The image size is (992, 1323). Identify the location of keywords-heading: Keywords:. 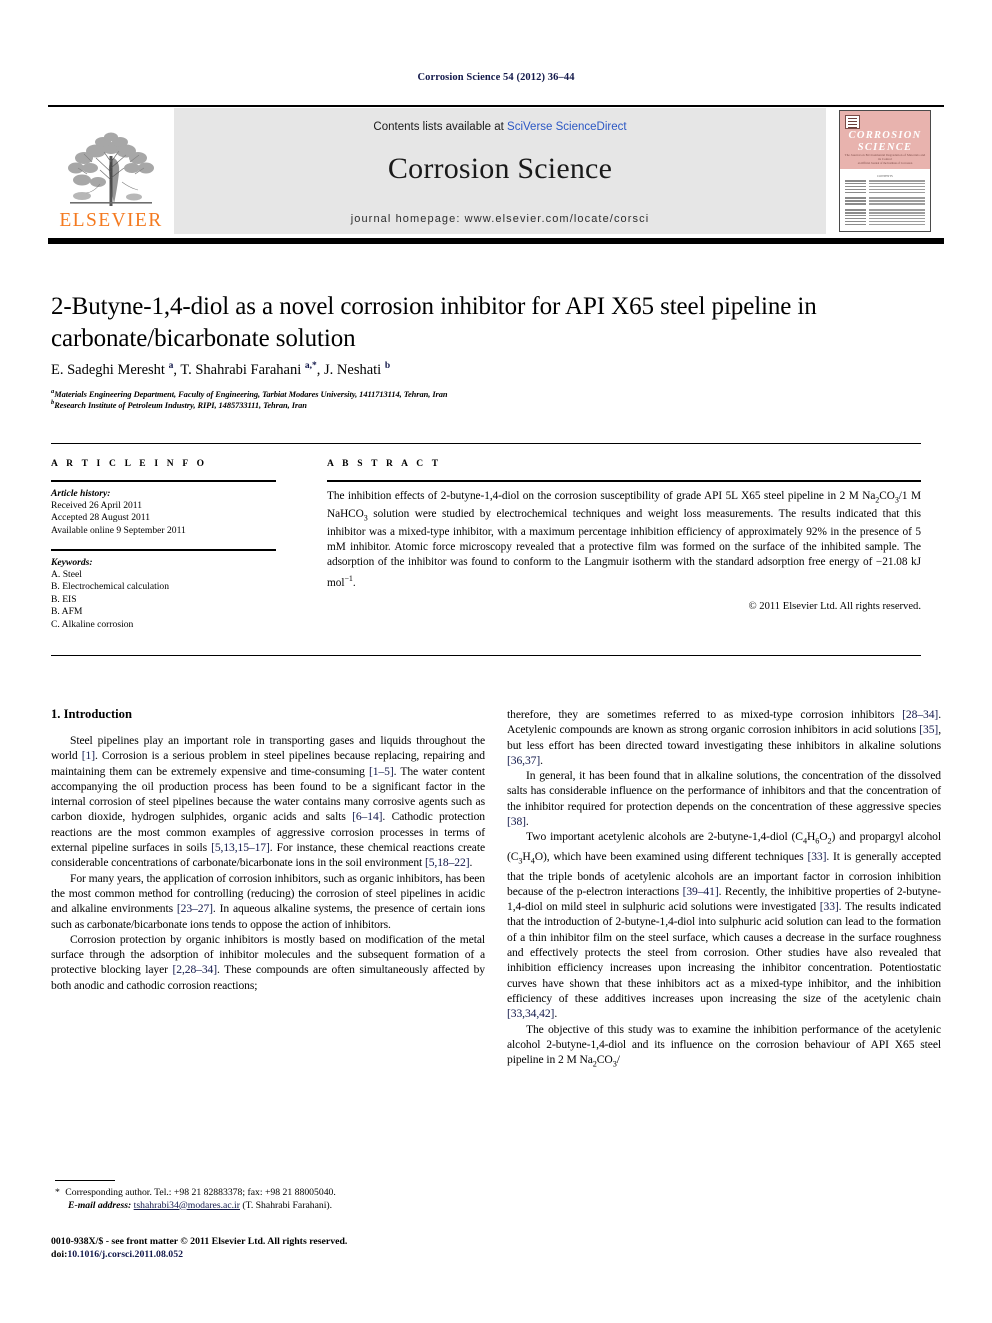
(72, 562).